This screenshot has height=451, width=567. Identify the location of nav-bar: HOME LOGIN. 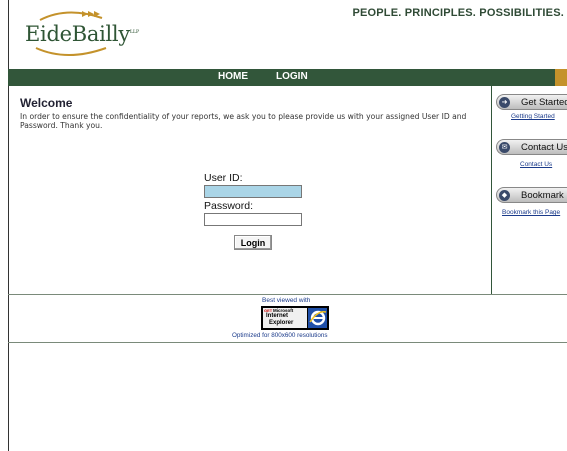
(287, 77).